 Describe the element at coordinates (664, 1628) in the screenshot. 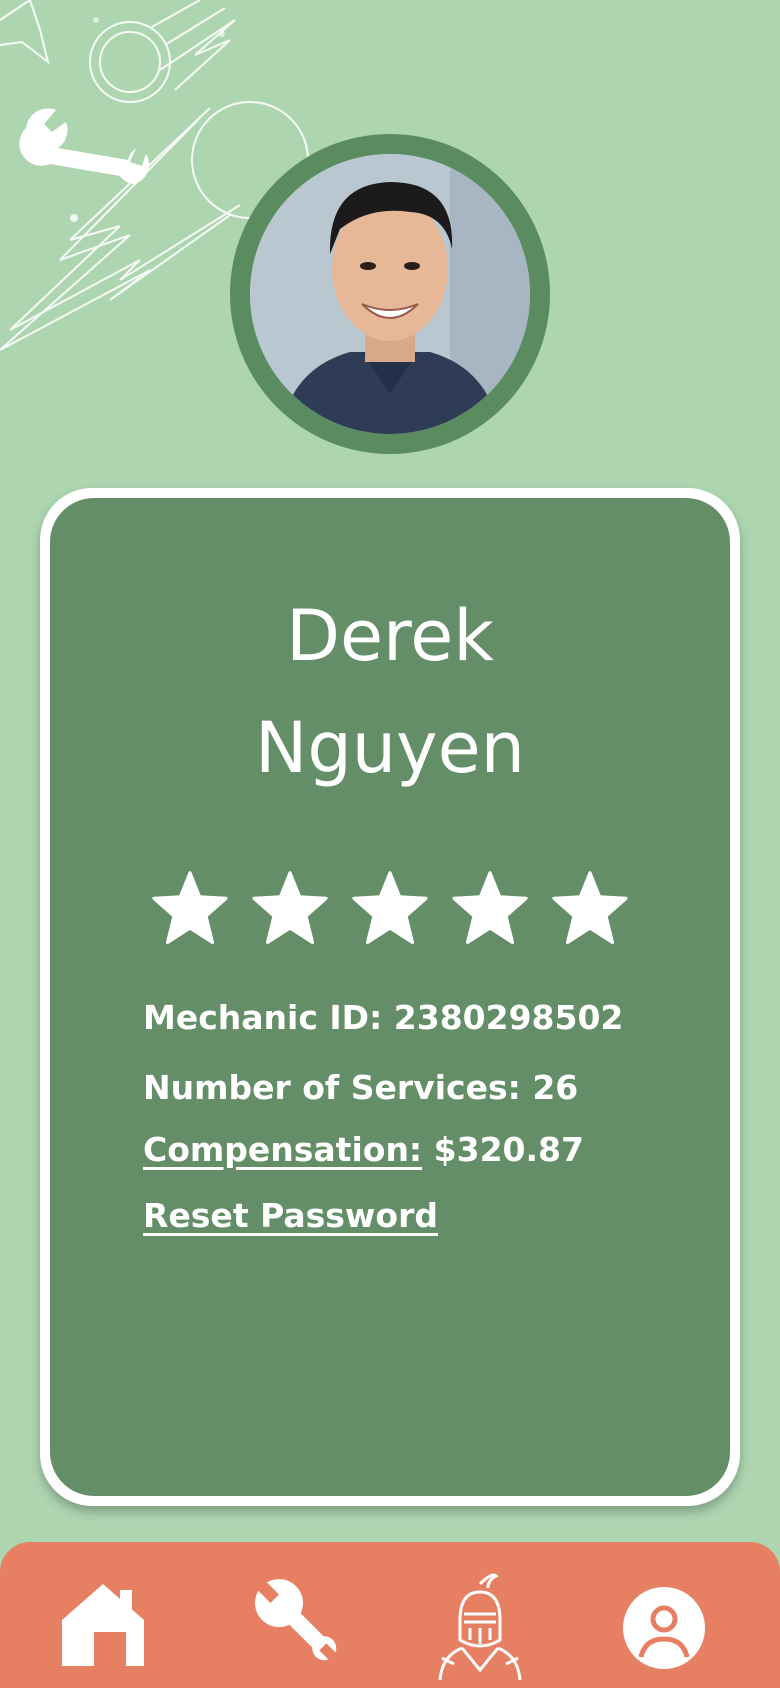

I see `user-icon` at that location.